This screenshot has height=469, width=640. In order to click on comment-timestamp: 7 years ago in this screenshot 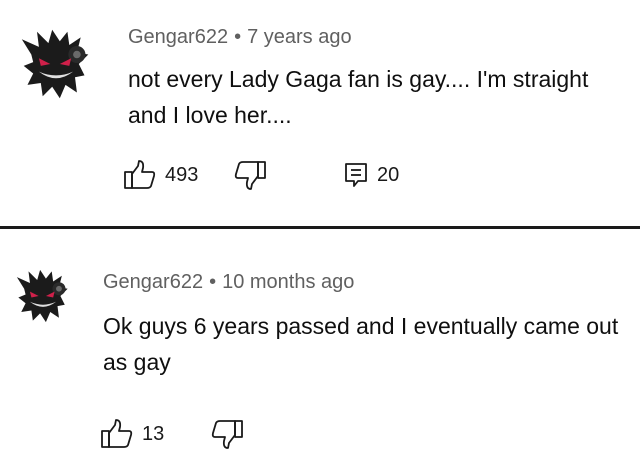, I will do `click(299, 37)`.